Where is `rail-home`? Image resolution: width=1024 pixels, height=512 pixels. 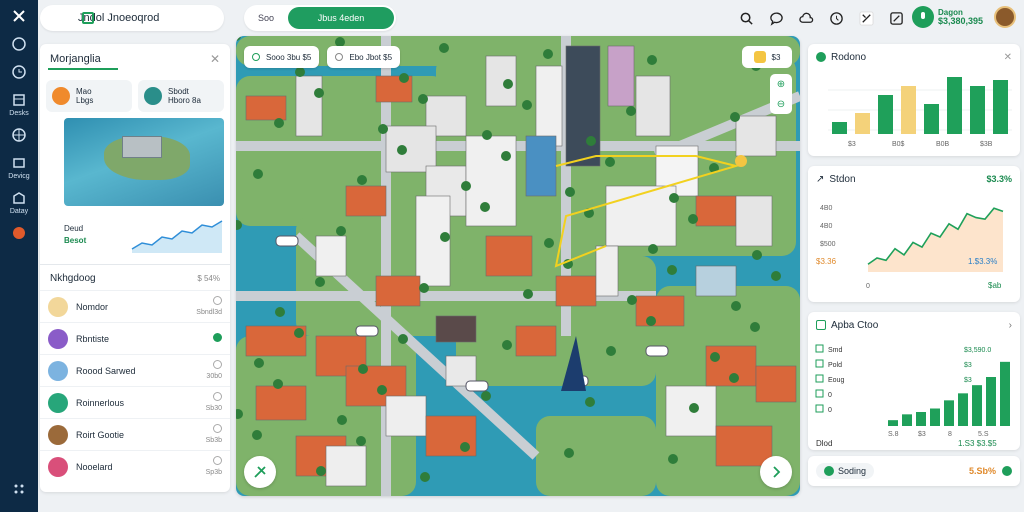
rail-home is located at coordinates (19, 45).